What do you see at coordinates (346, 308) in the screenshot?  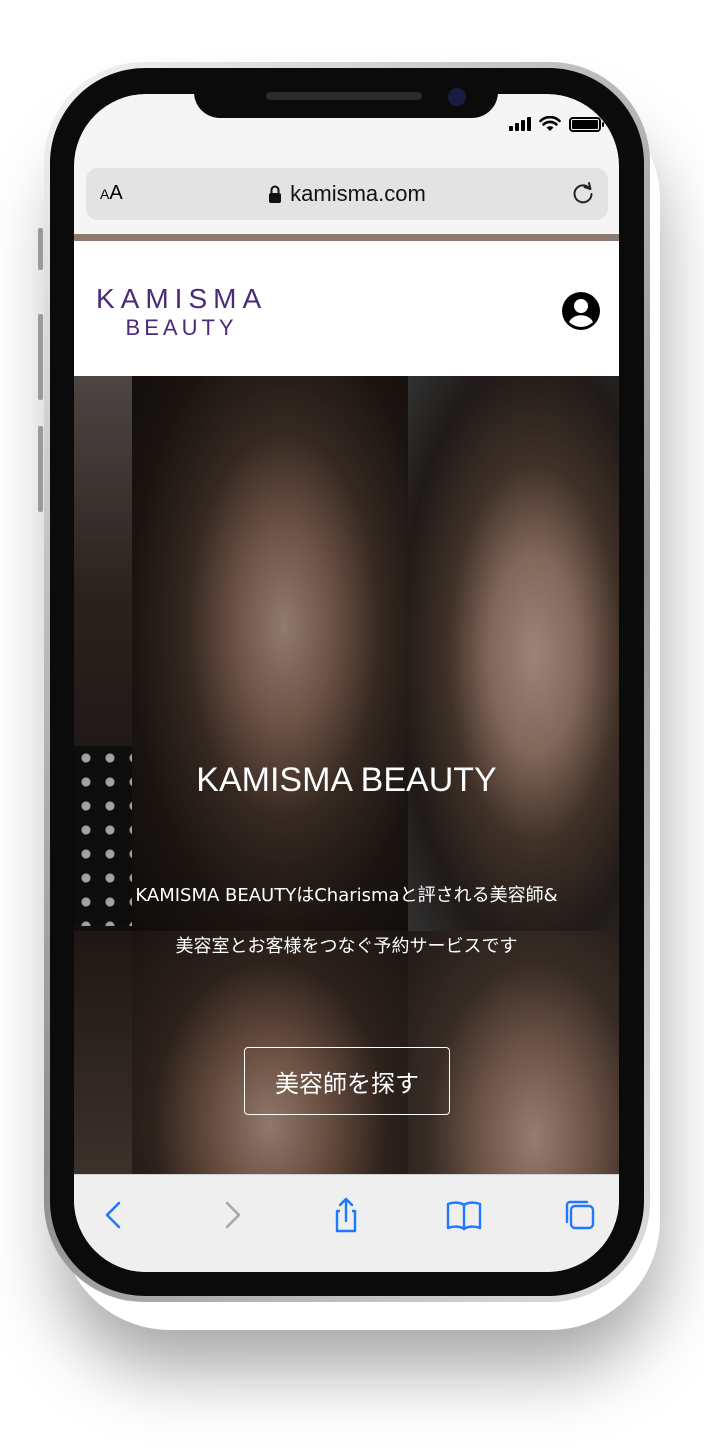 I see `site-header: KAMISMA BEAUTY` at bounding box center [346, 308].